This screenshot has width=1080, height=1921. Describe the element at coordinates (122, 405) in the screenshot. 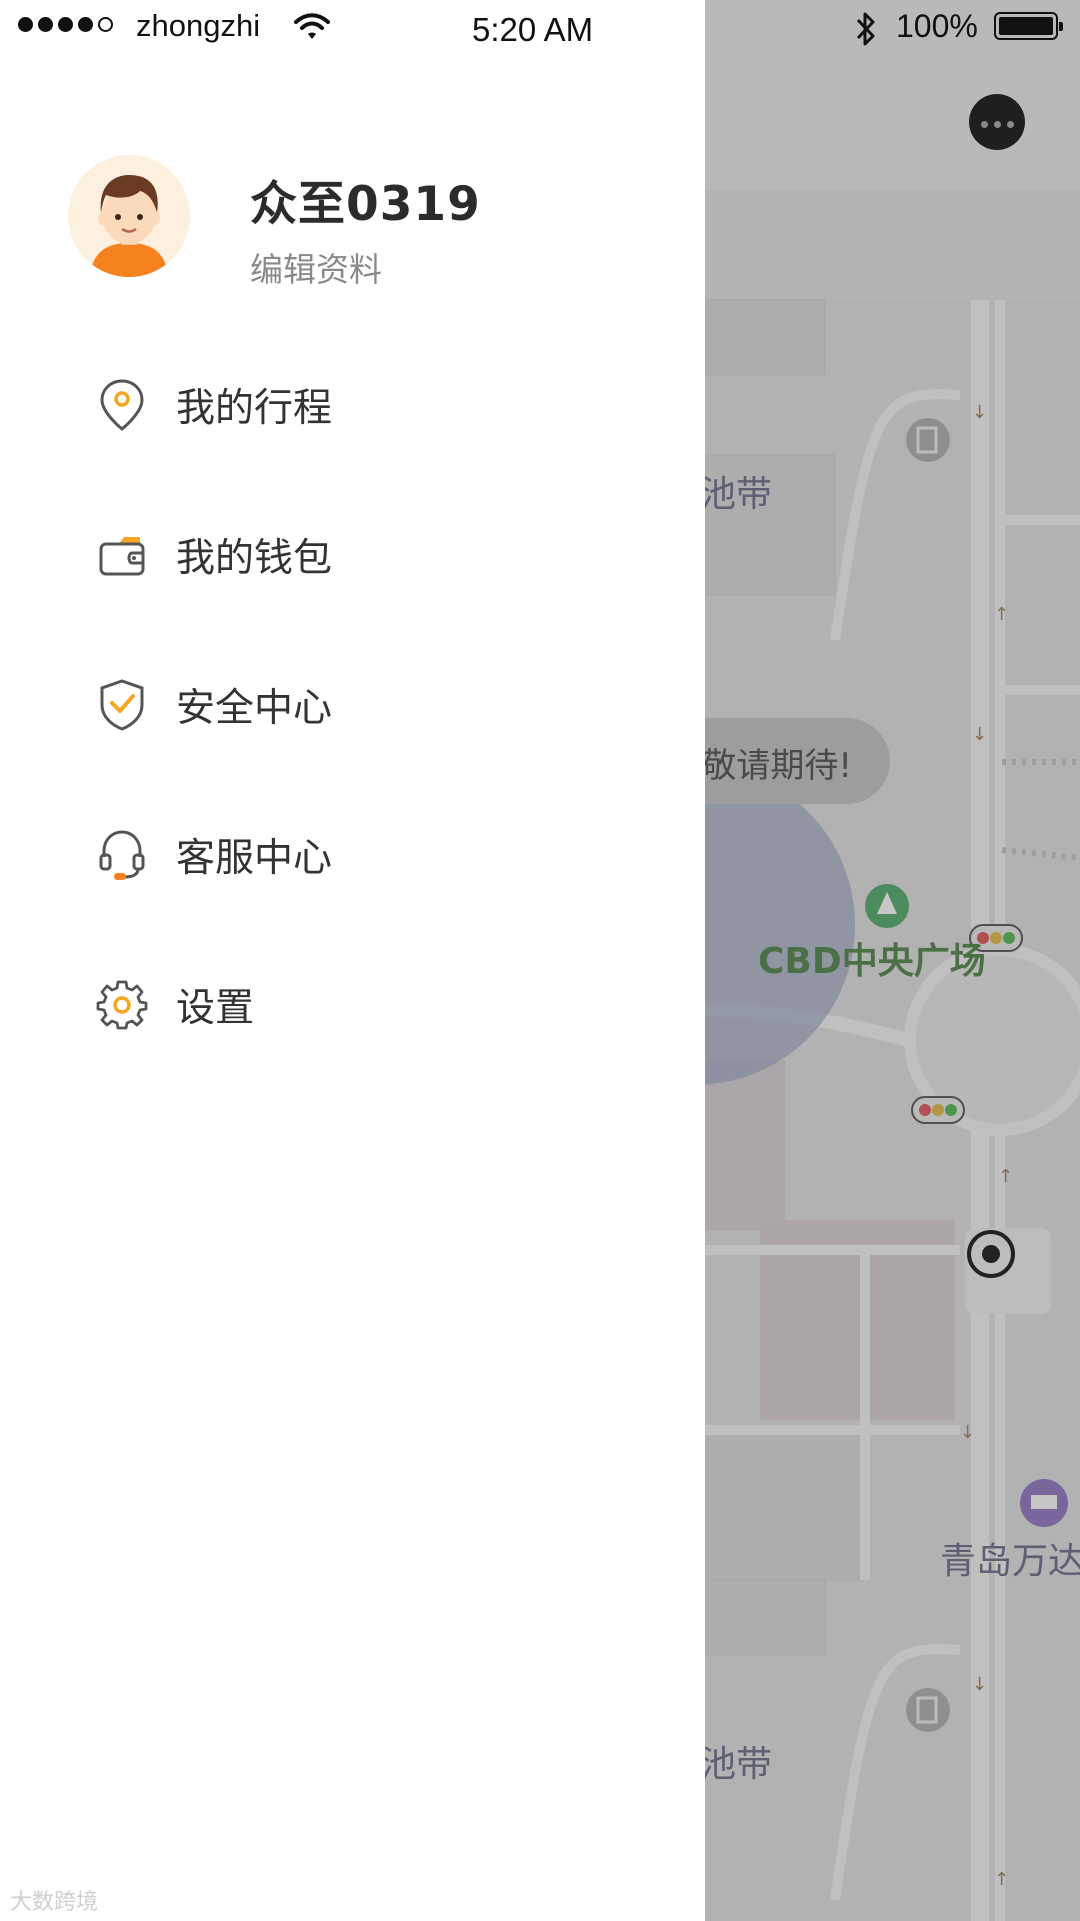

I see `location-pin-icon` at that location.